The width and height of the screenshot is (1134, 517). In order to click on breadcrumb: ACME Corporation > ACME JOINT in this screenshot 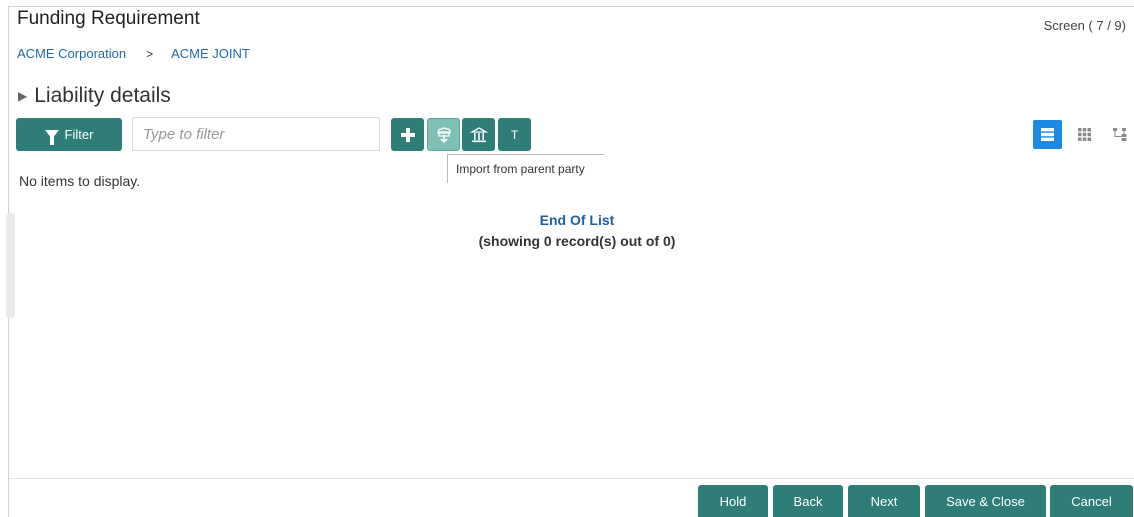, I will do `click(133, 53)`.